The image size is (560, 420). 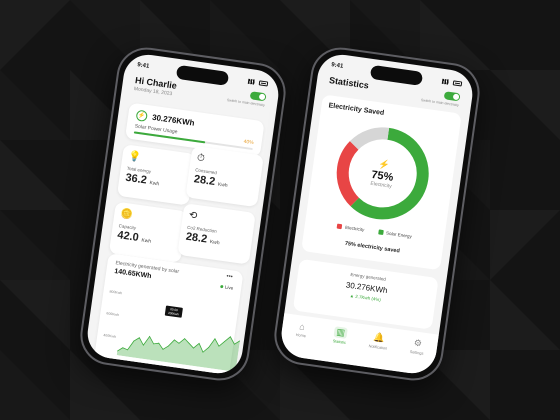 I want to click on area-fill, so click(x=178, y=354).